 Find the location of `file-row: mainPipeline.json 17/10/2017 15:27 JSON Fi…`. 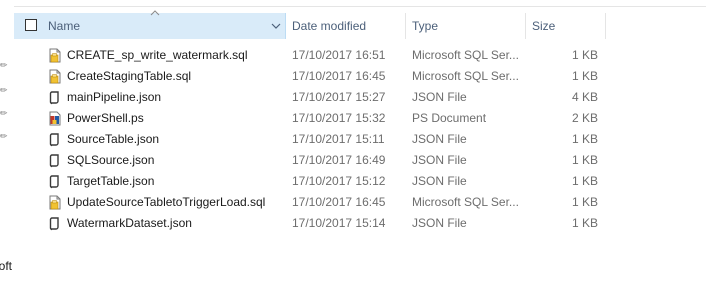

file-row: mainPipeline.json 17/10/2017 15:27 JSON Fi… is located at coordinates (360, 97).